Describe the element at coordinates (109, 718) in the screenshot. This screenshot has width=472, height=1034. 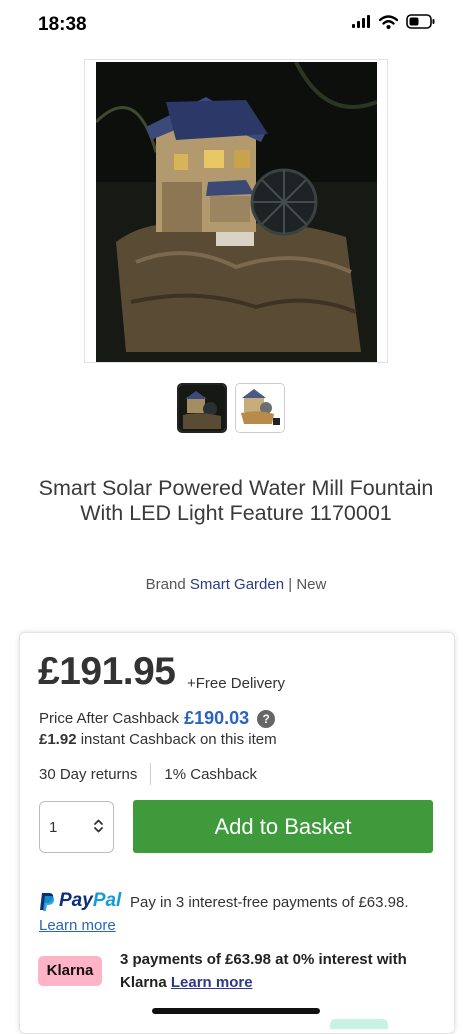
I see `cashback-label: Price After Cashback` at that location.